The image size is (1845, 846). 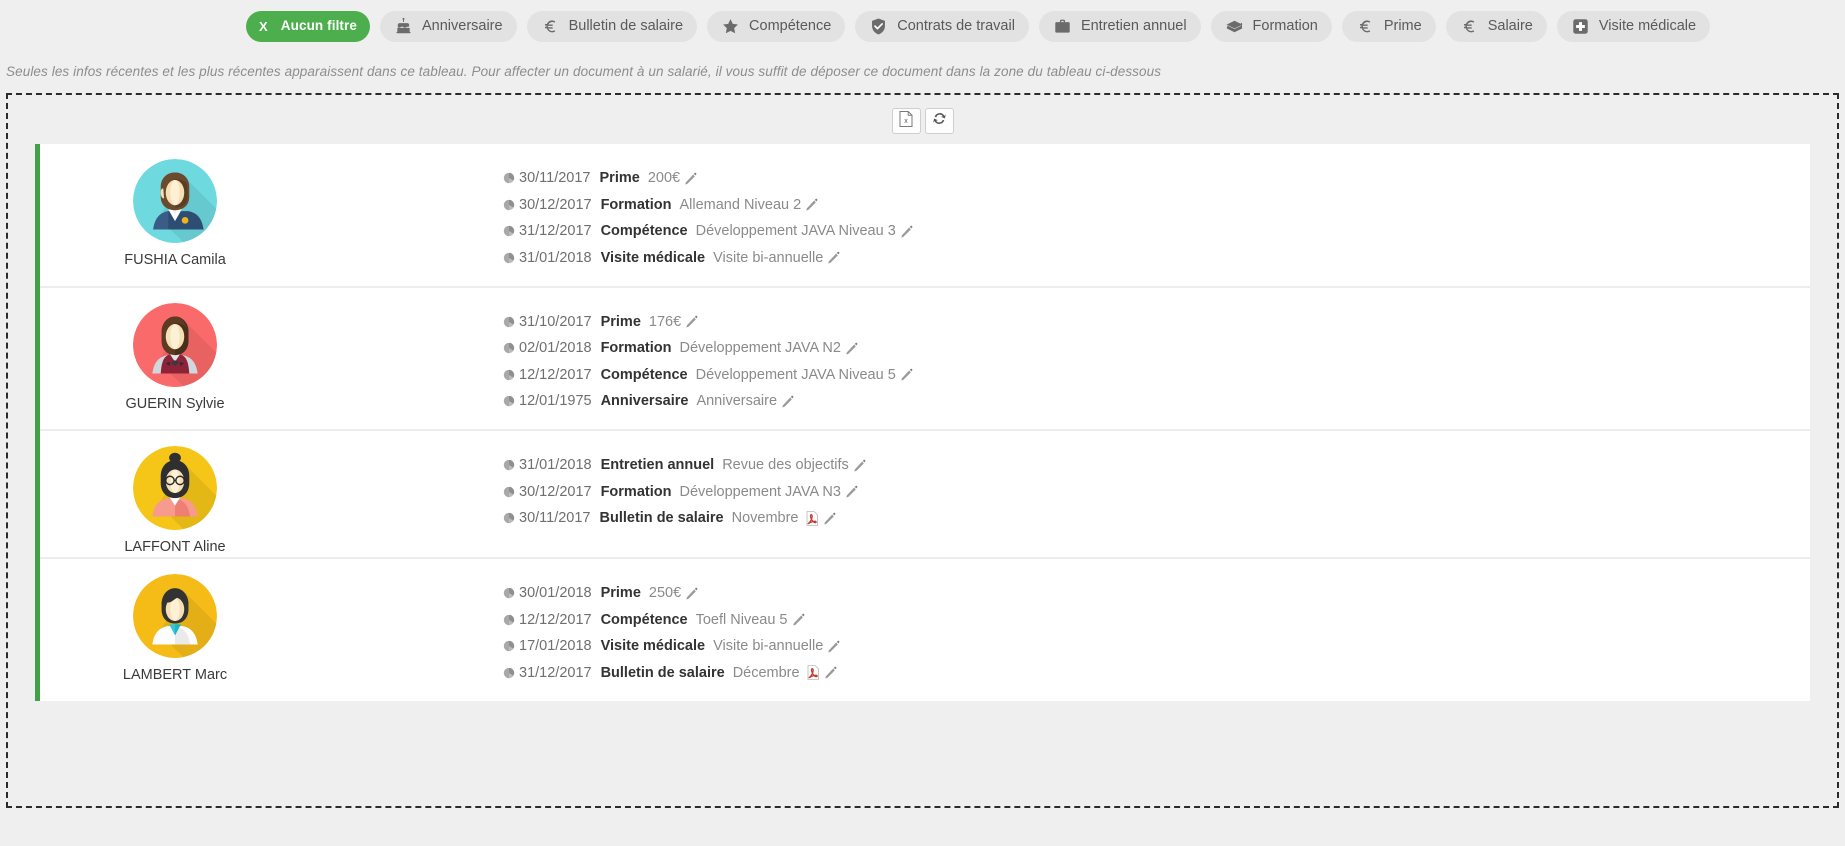 I want to click on entry-type: Bulletin de salaire, so click(x=661, y=518).